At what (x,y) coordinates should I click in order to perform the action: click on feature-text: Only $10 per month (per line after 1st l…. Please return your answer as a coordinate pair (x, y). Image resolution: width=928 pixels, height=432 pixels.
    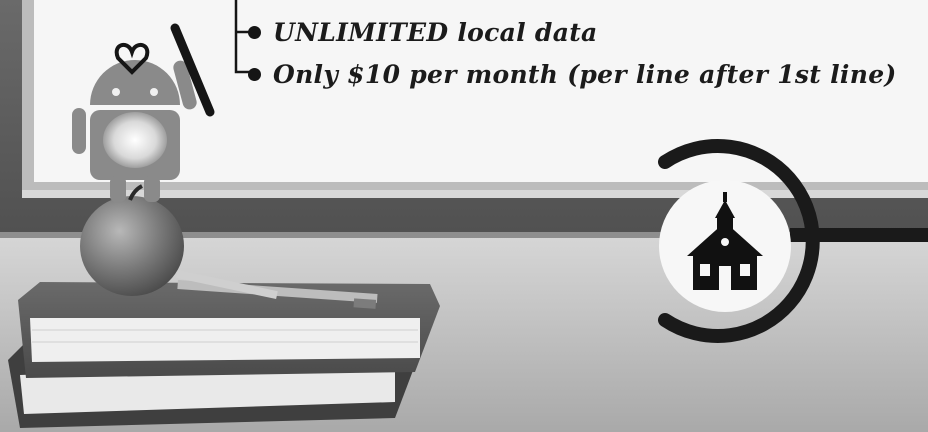
    Looking at the image, I should click on (585, 74).